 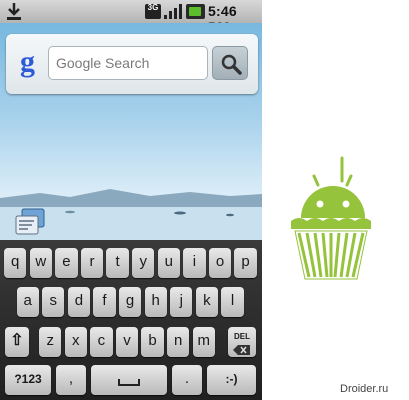 I want to click on key-j: j, so click(x=181, y=302).